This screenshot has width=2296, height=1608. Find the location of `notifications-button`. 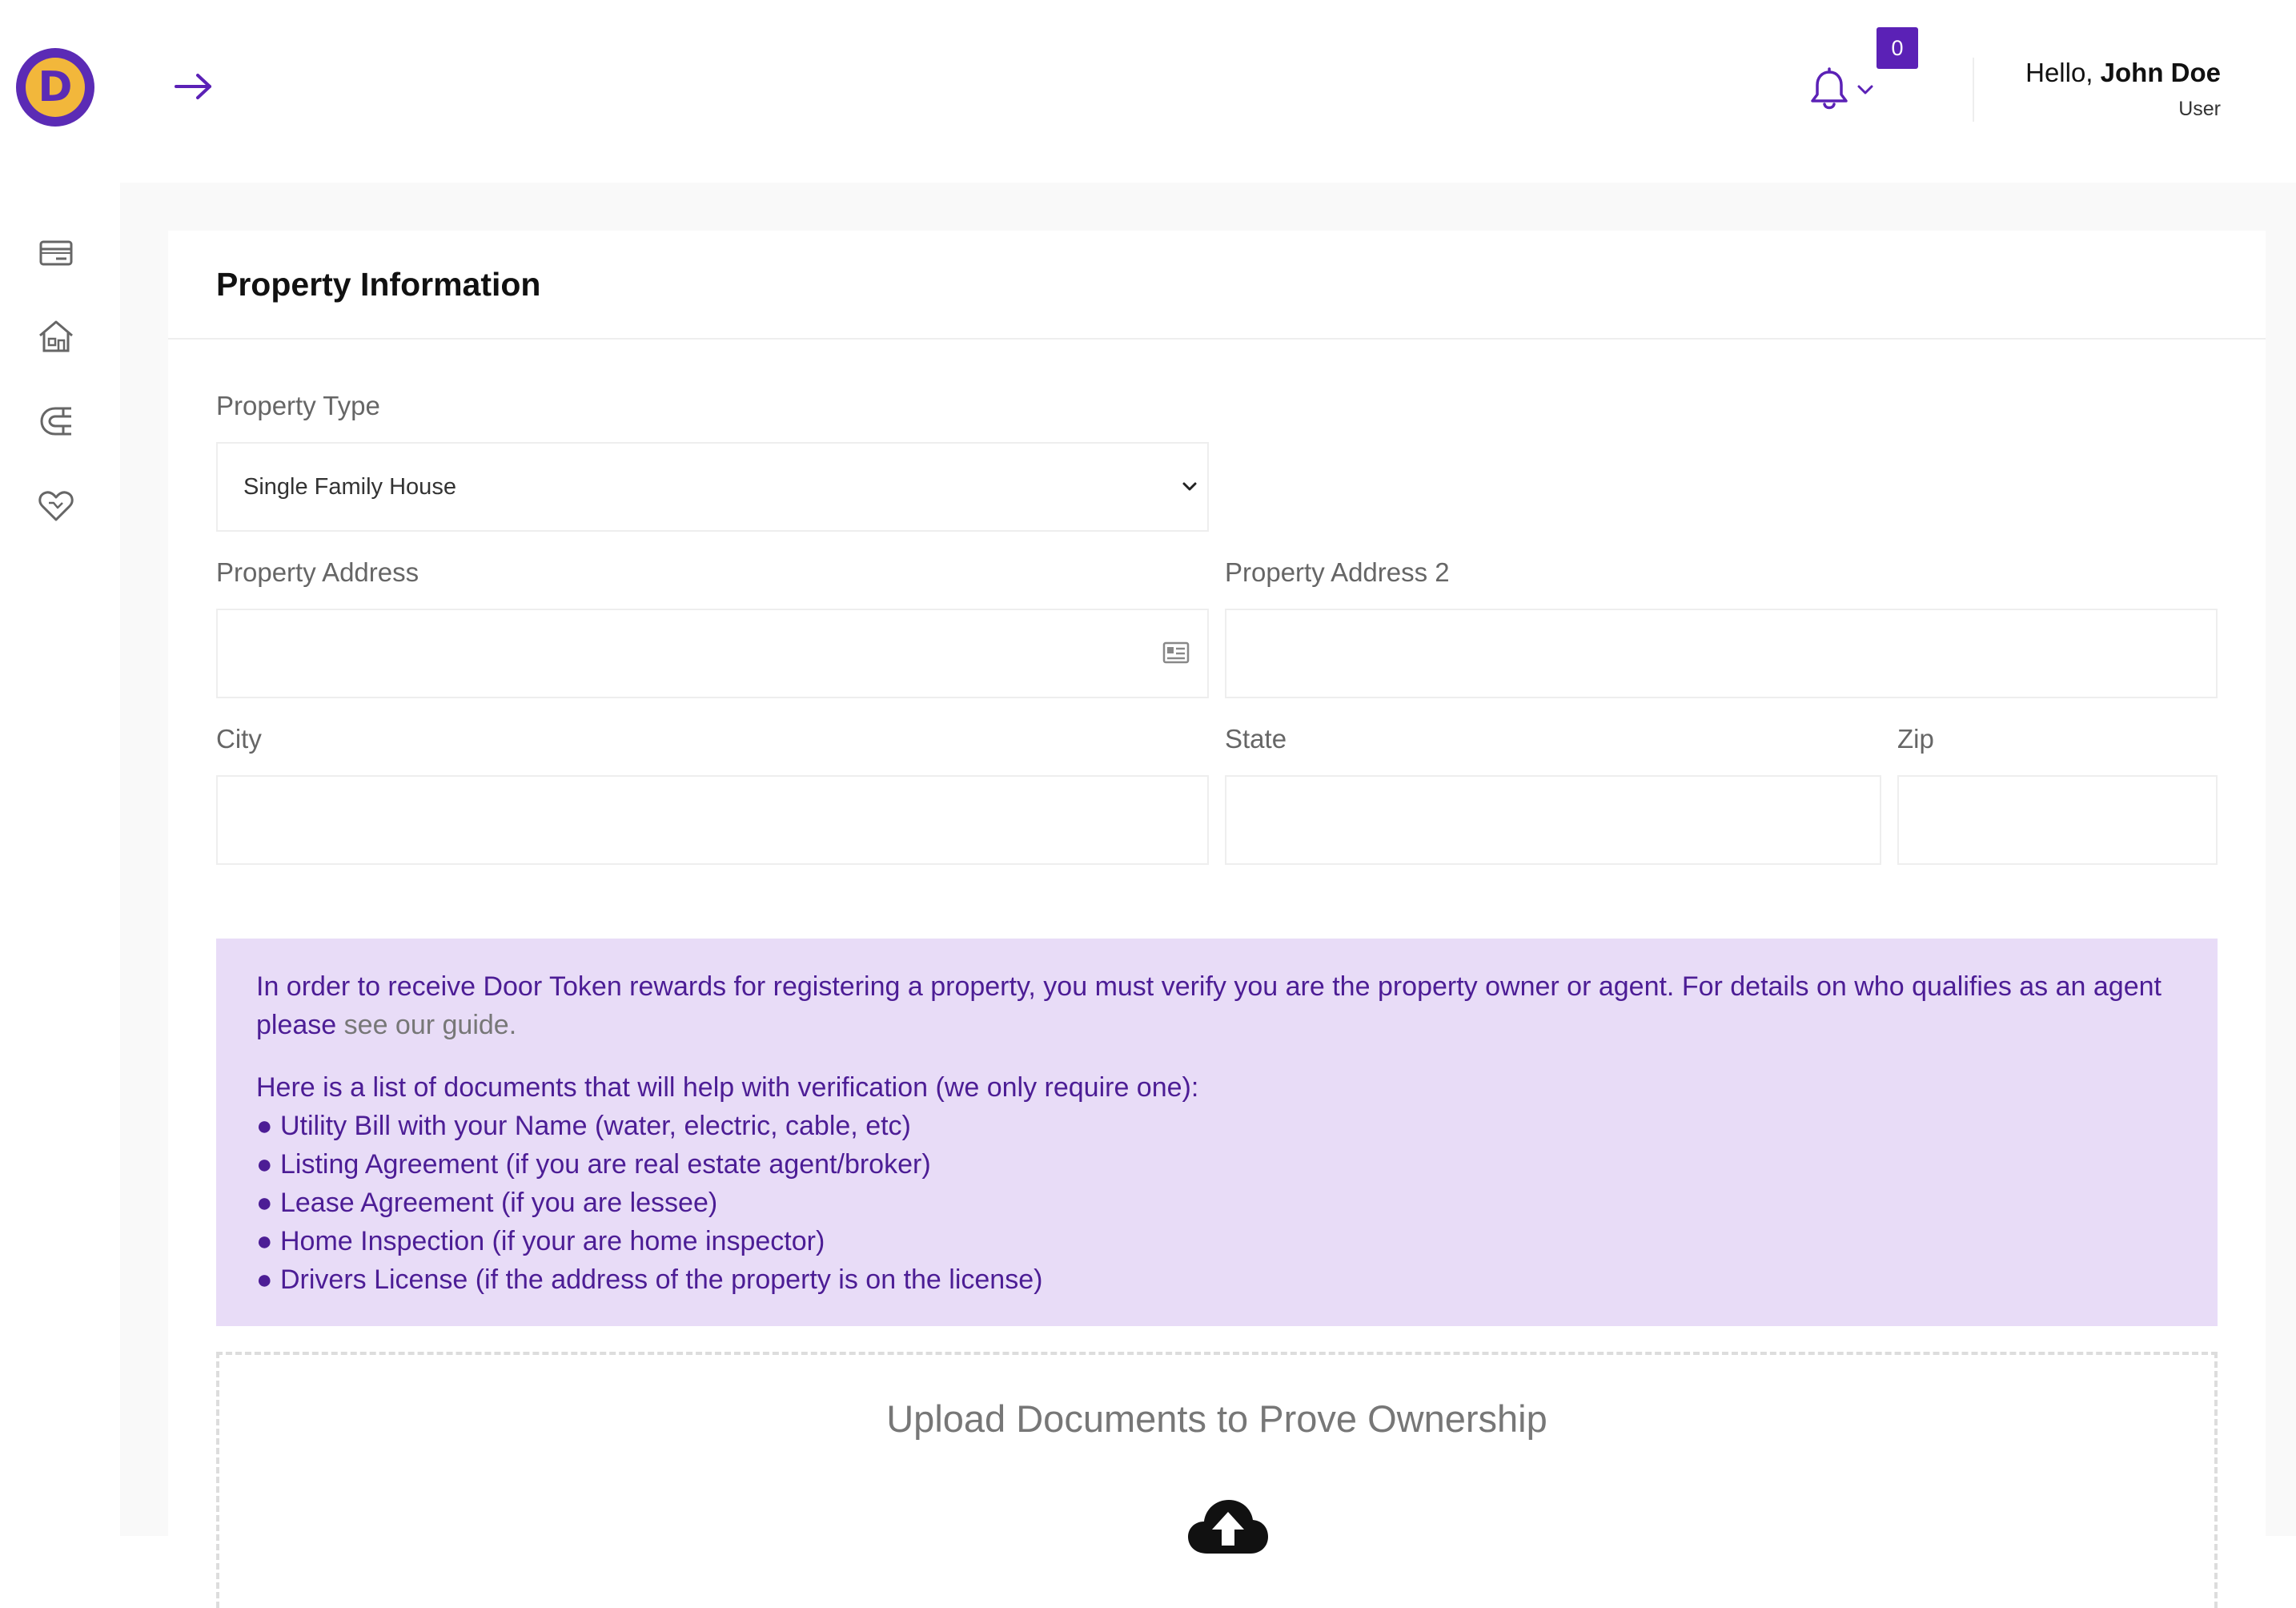

notifications-button is located at coordinates (1844, 89).